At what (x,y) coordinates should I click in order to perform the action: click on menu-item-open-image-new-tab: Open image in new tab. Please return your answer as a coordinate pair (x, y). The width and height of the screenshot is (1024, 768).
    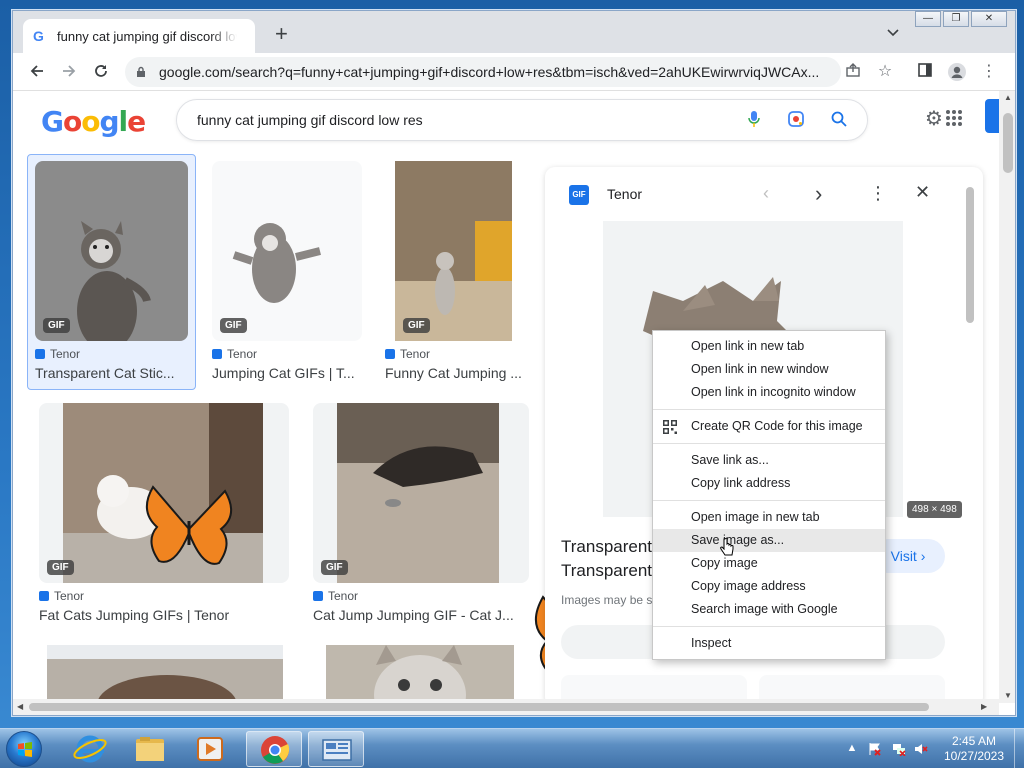
    Looking at the image, I should click on (769, 517).